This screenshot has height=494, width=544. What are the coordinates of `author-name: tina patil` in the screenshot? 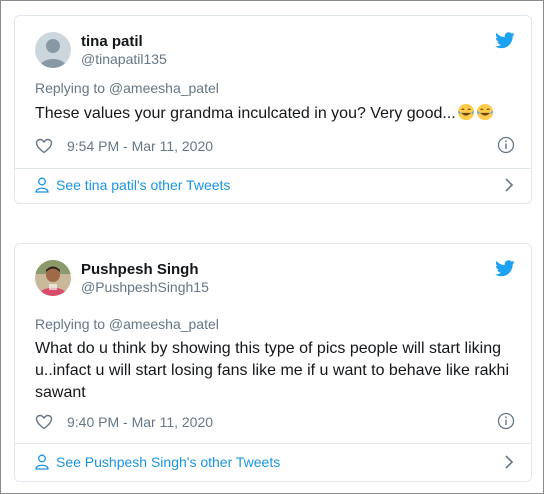 It's located at (124, 42).